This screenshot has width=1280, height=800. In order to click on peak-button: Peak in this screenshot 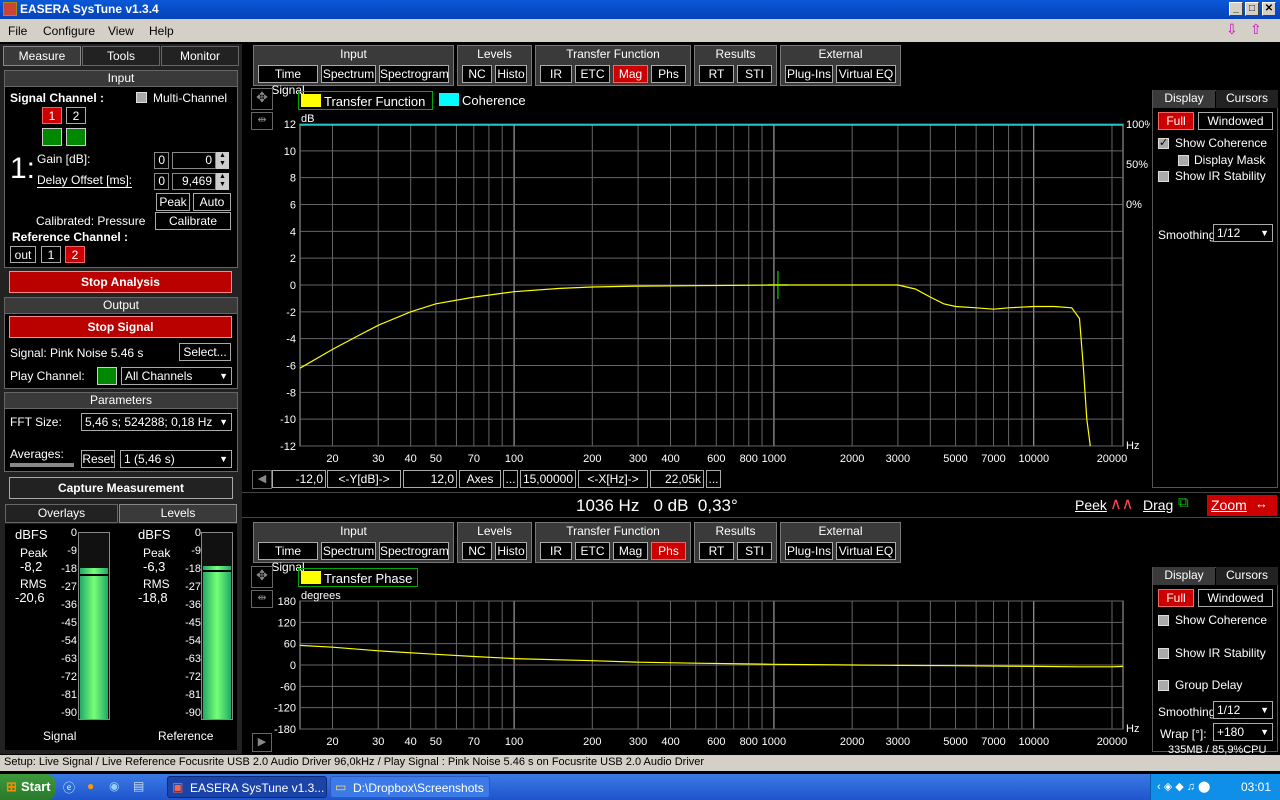, I will do `click(173, 202)`.